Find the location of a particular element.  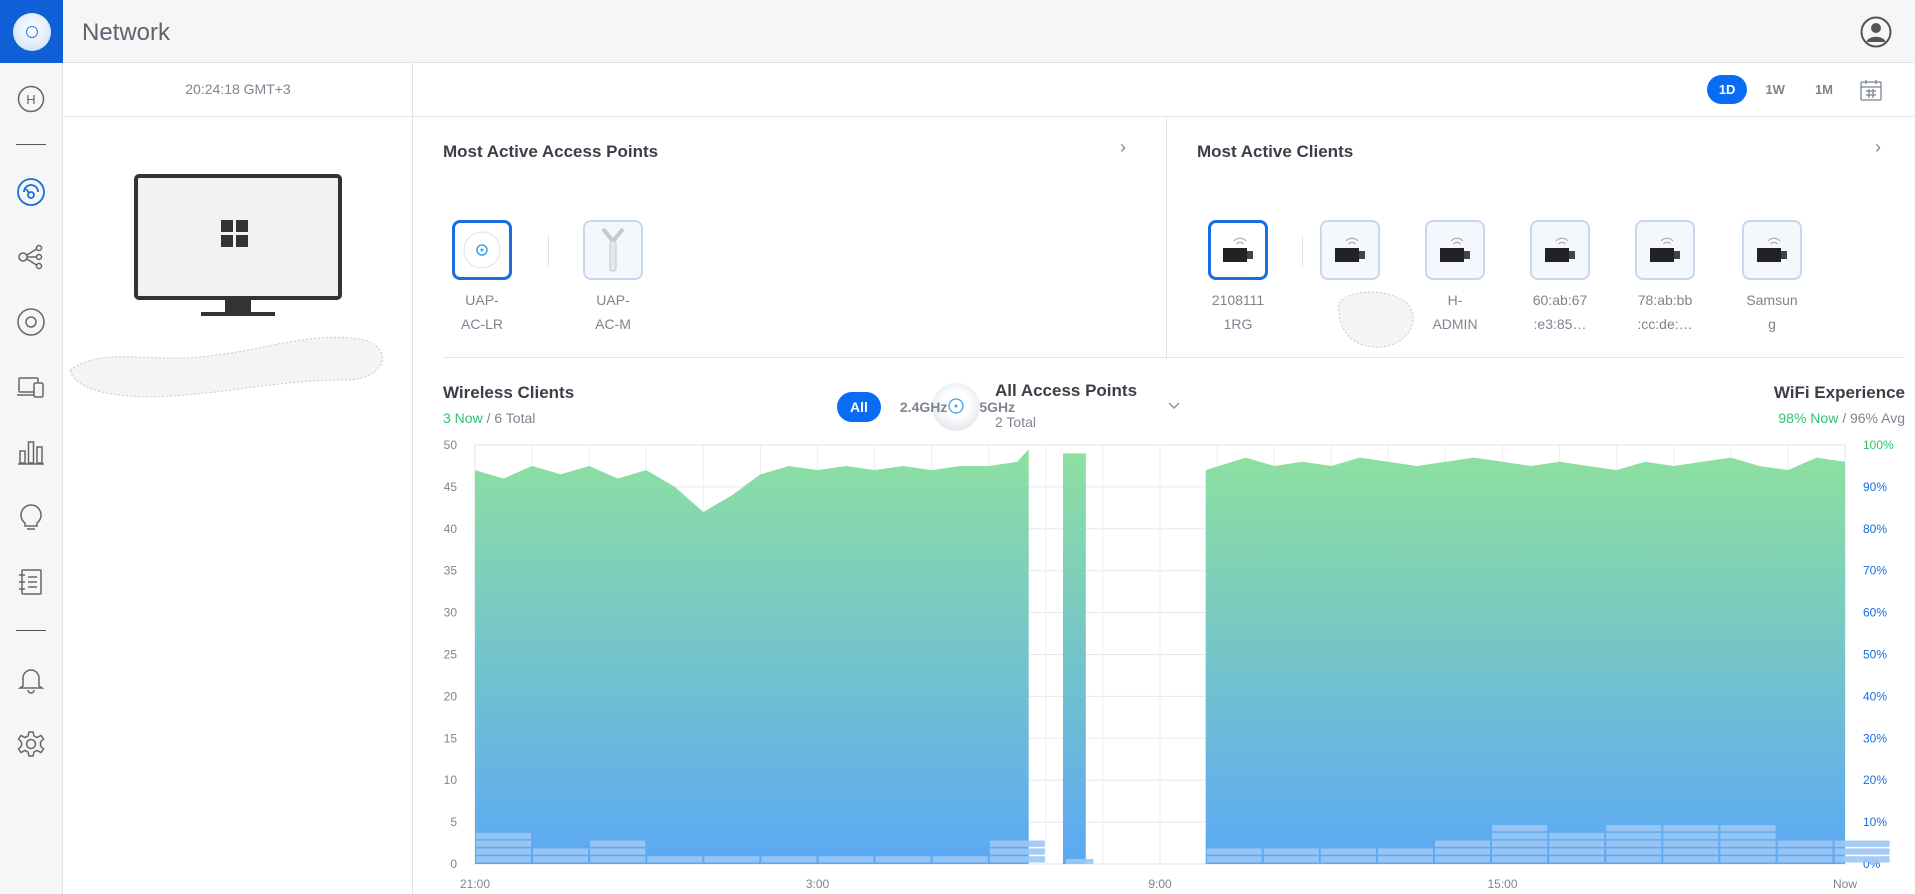

ap-label-line2: AC-M is located at coordinates (613, 324).